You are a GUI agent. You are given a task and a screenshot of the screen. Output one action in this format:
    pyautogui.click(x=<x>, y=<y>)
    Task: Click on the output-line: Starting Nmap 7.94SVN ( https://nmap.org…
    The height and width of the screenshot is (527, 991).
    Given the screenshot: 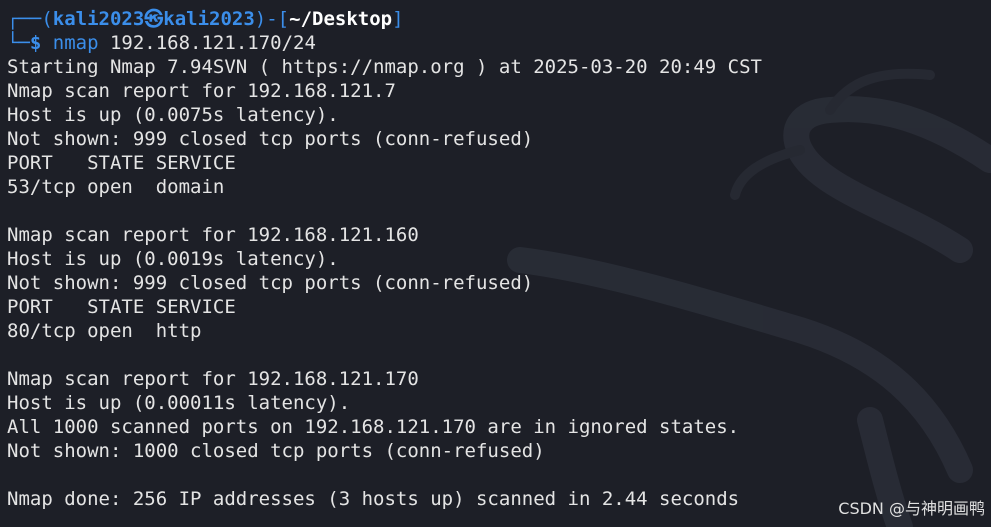 What is the action you would take?
    pyautogui.click(x=384, y=67)
    